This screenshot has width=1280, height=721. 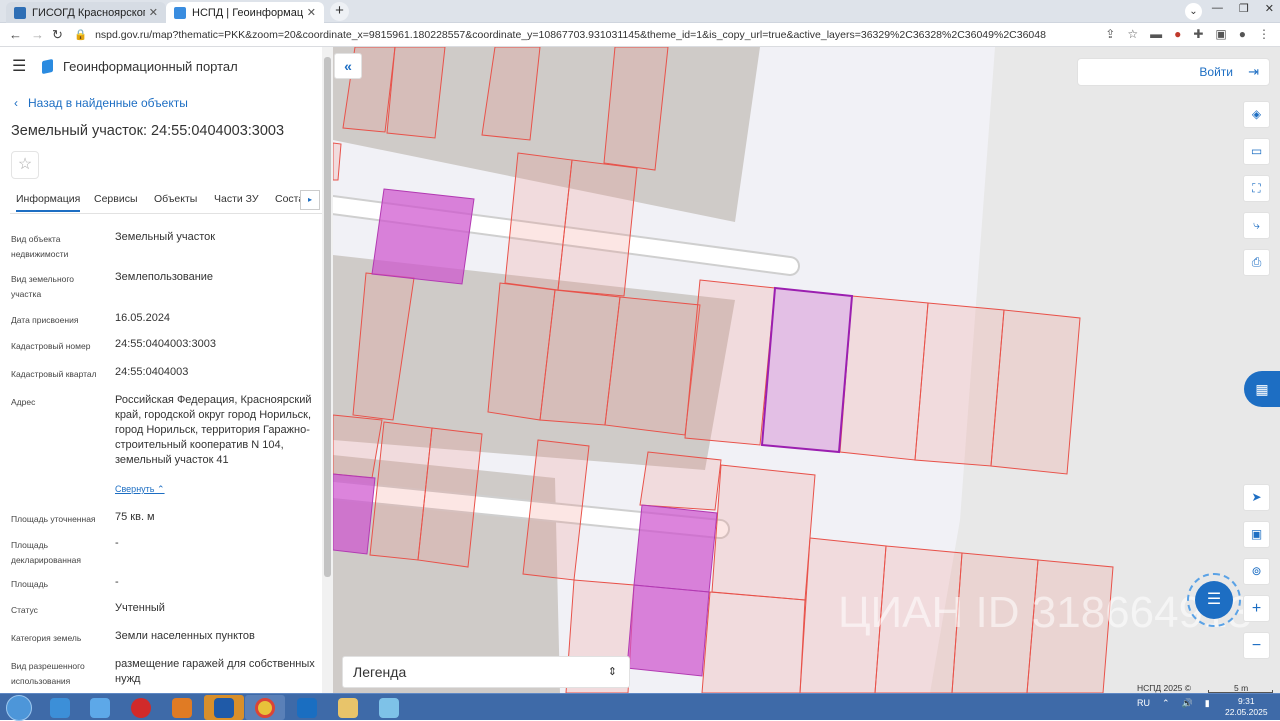 I want to click on share-icon: ⇪, so click(x=1110, y=34).